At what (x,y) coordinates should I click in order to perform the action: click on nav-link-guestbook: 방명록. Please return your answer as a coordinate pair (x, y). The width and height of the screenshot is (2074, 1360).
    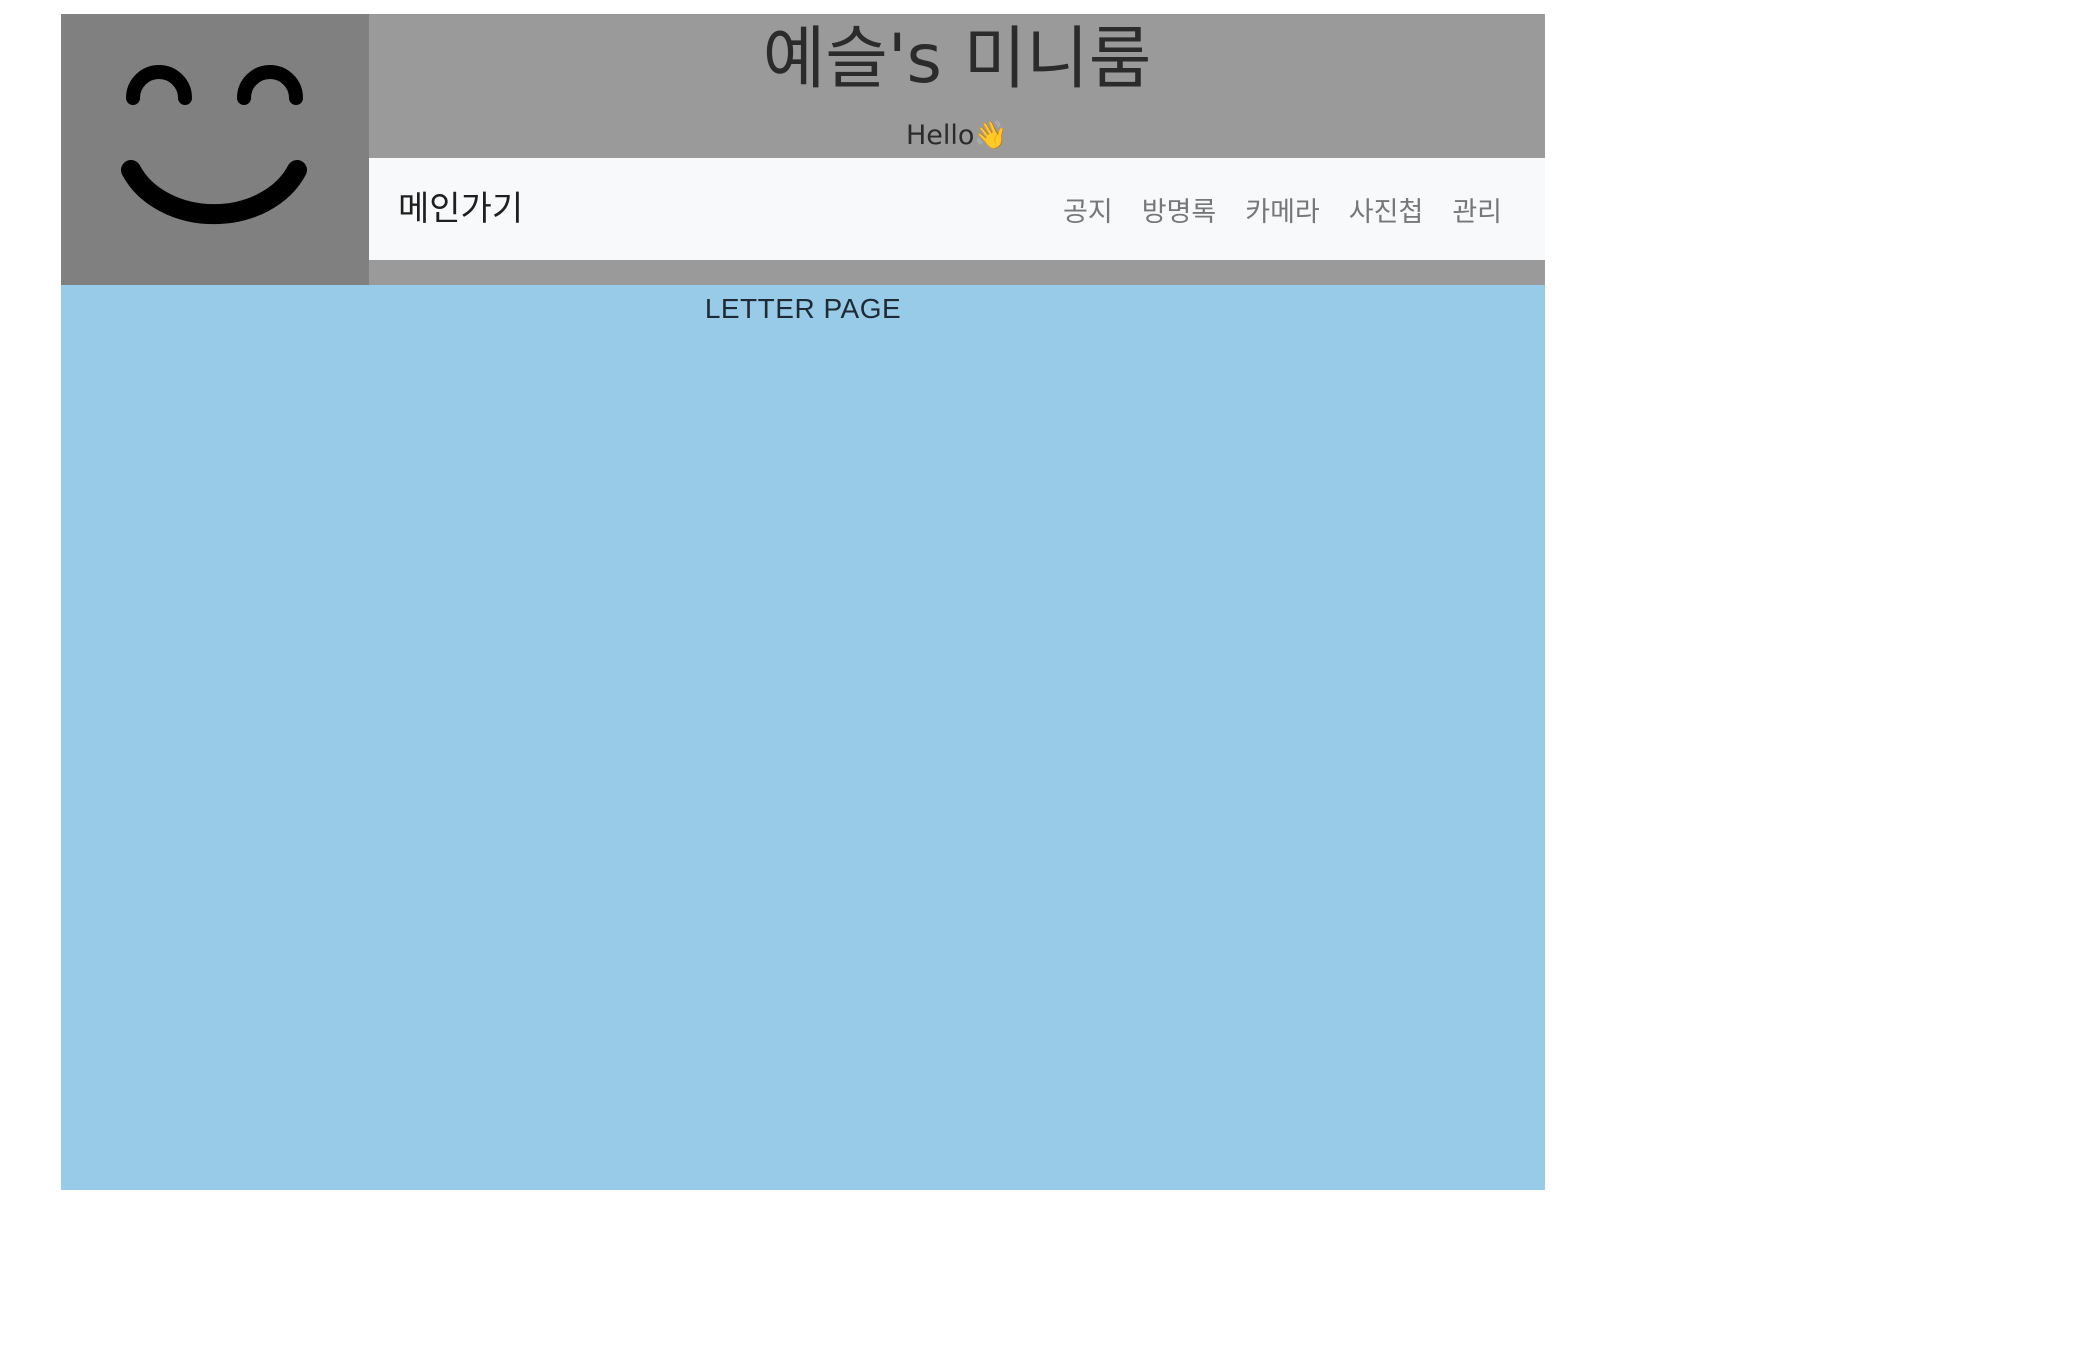
    Looking at the image, I should click on (1179, 209).